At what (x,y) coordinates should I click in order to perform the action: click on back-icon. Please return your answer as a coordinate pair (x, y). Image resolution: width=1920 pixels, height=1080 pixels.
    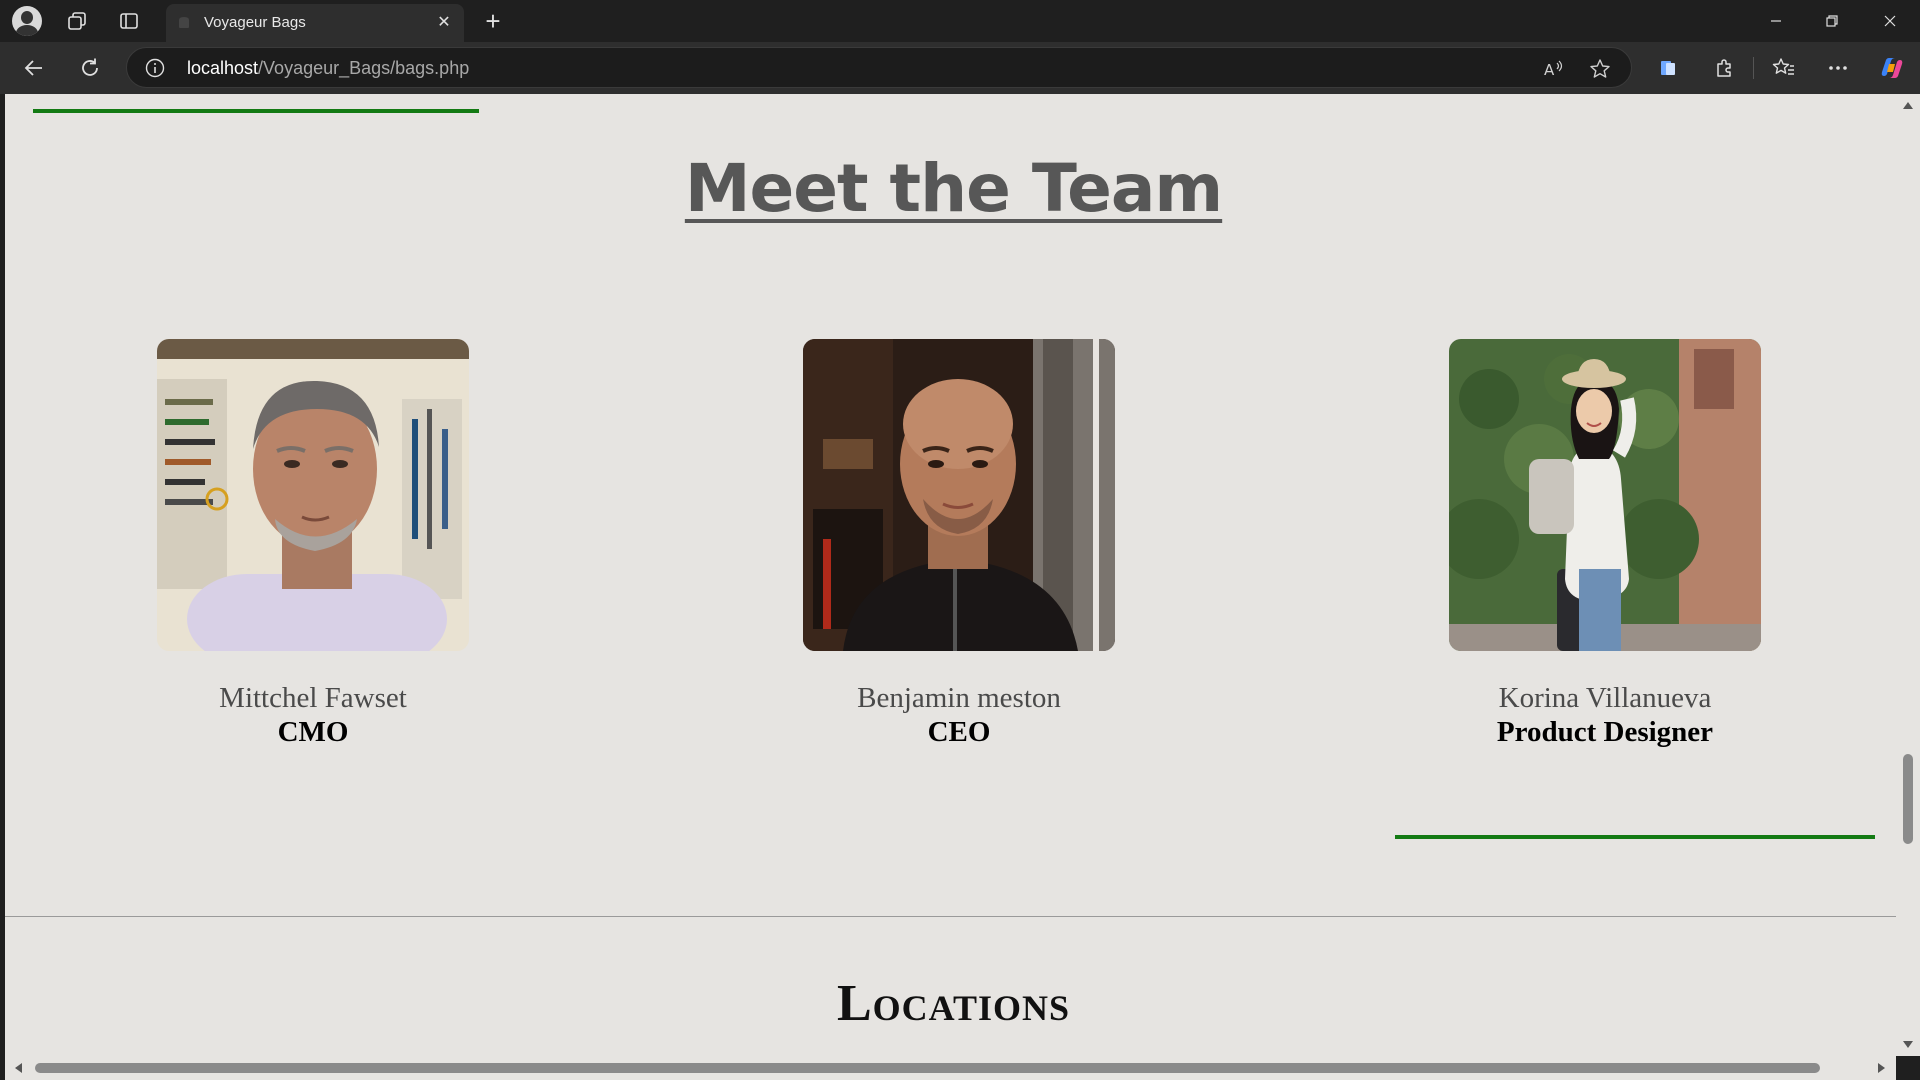
    Looking at the image, I should click on (34, 68).